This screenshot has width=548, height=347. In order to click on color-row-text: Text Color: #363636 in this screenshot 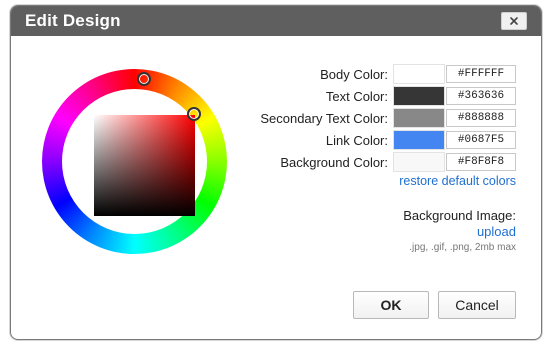, I will do `click(381, 96)`.